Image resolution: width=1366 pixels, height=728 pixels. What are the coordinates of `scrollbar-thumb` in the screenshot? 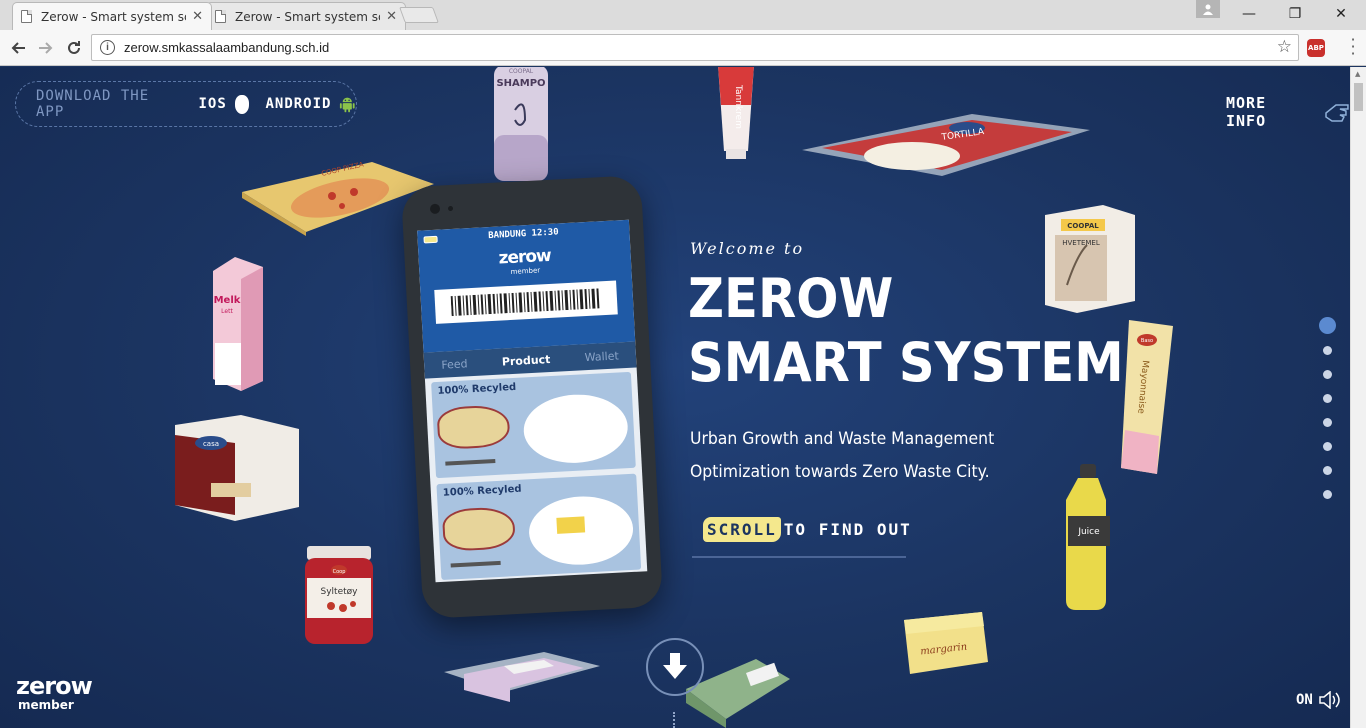 It's located at (1358, 97).